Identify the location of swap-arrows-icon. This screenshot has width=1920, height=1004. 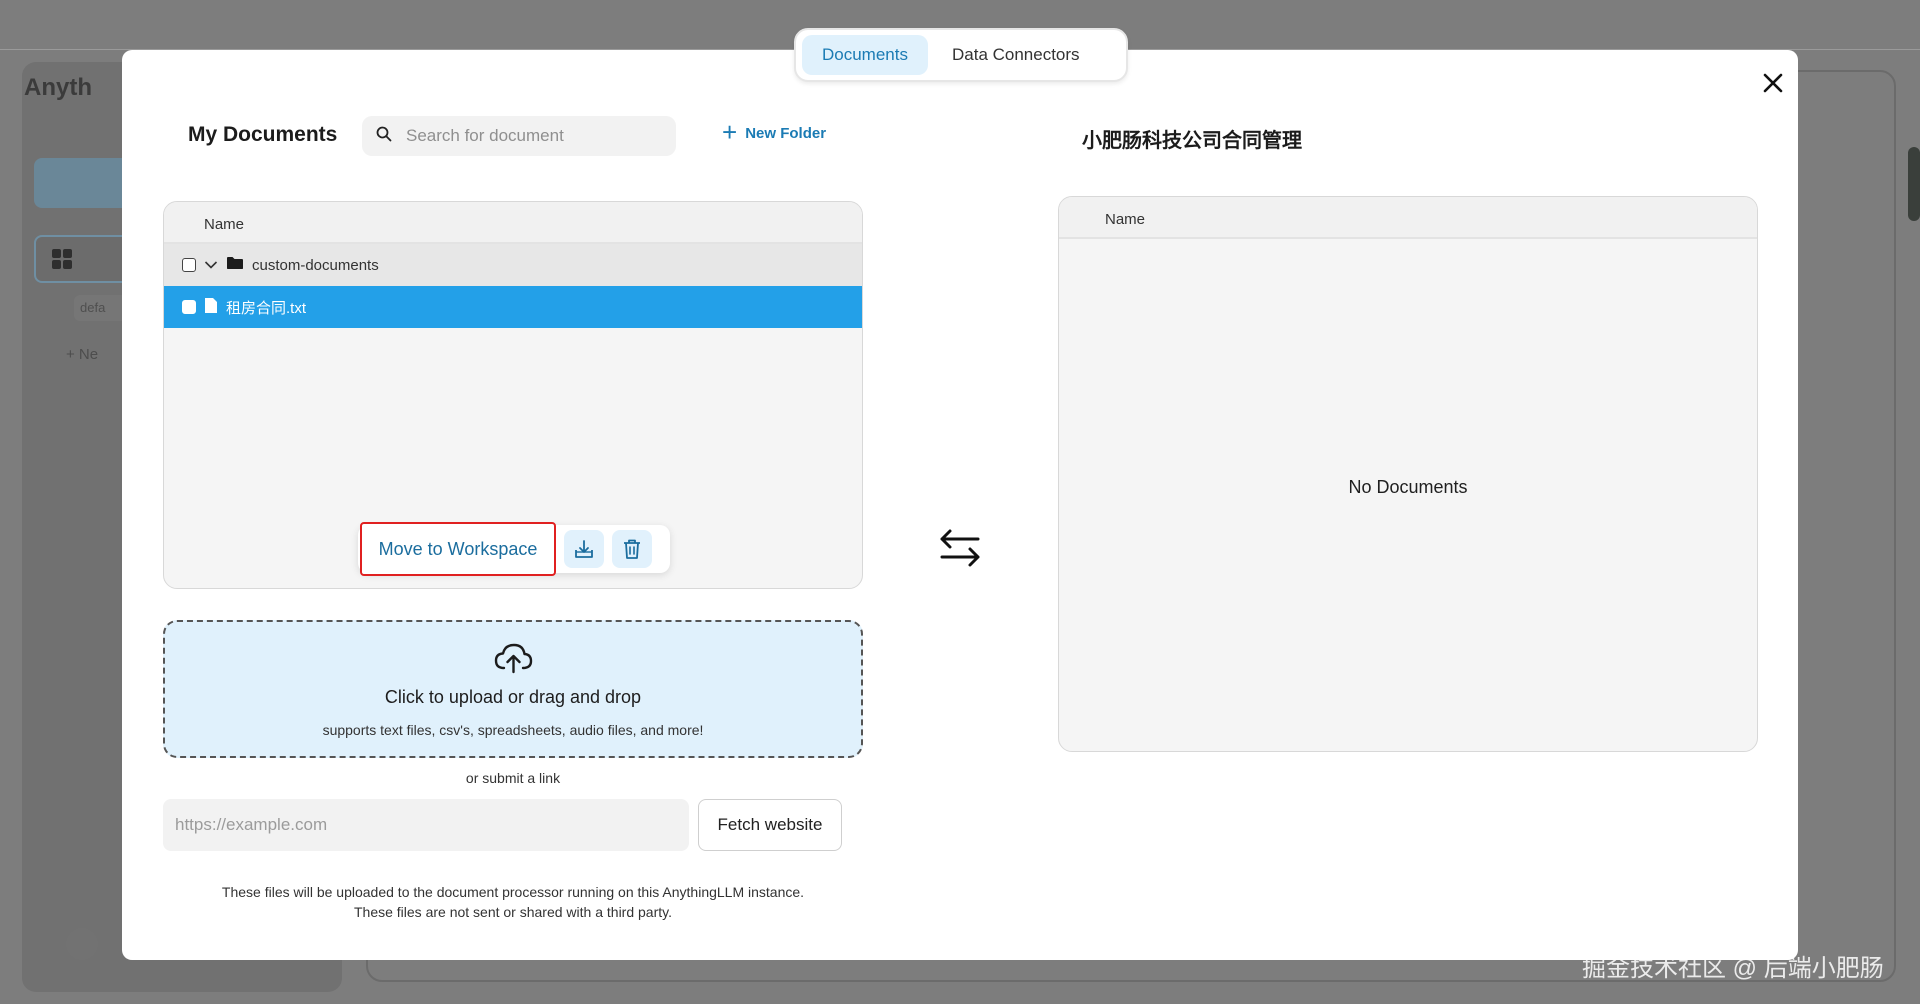
(960, 550).